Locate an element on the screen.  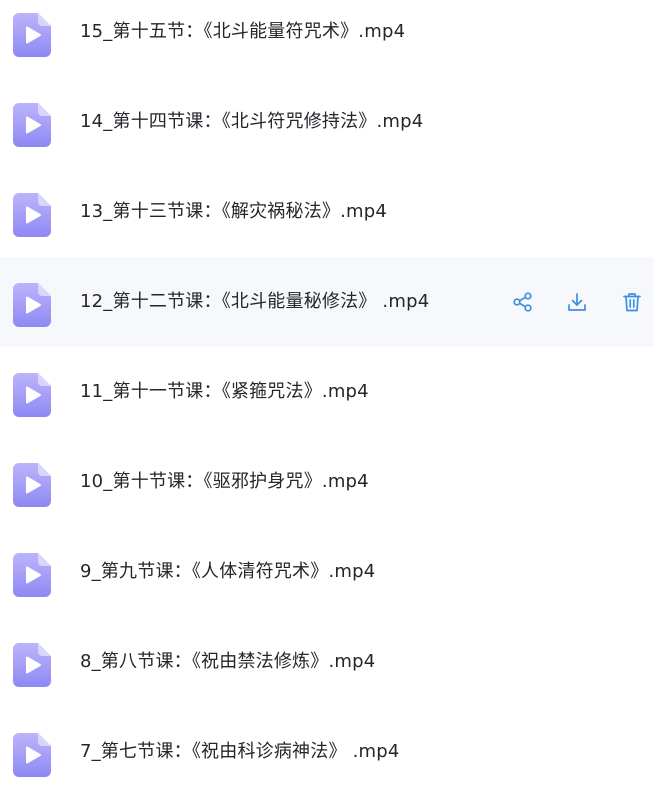
file-row: 11_第十一节课：《紧箍咒法》.mp4 is located at coordinates (327, 392).